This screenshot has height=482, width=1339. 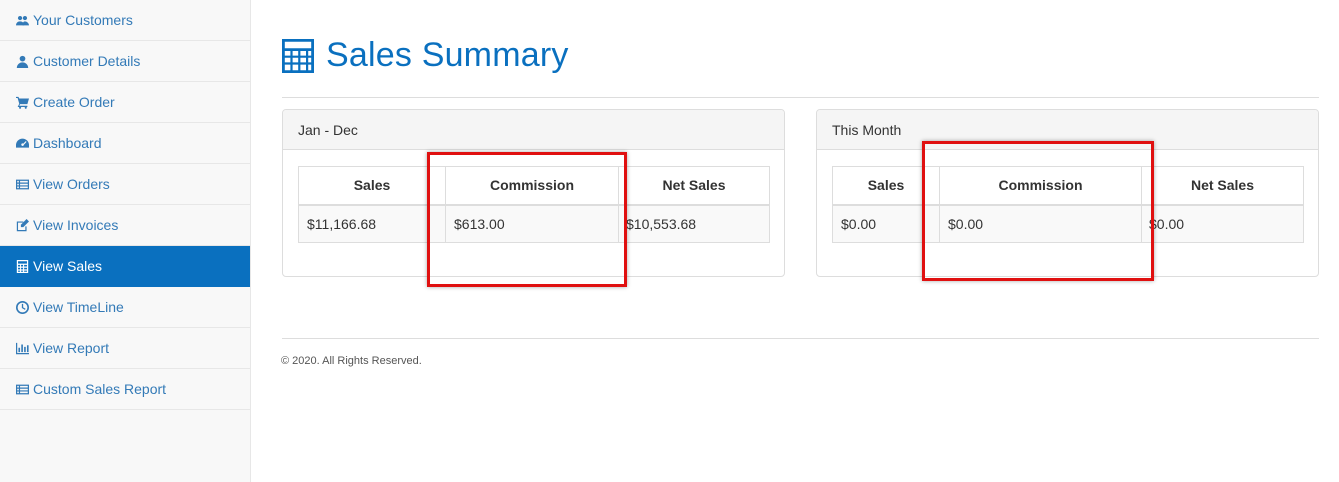 What do you see at coordinates (22, 20) in the screenshot?
I see `users-icon` at bounding box center [22, 20].